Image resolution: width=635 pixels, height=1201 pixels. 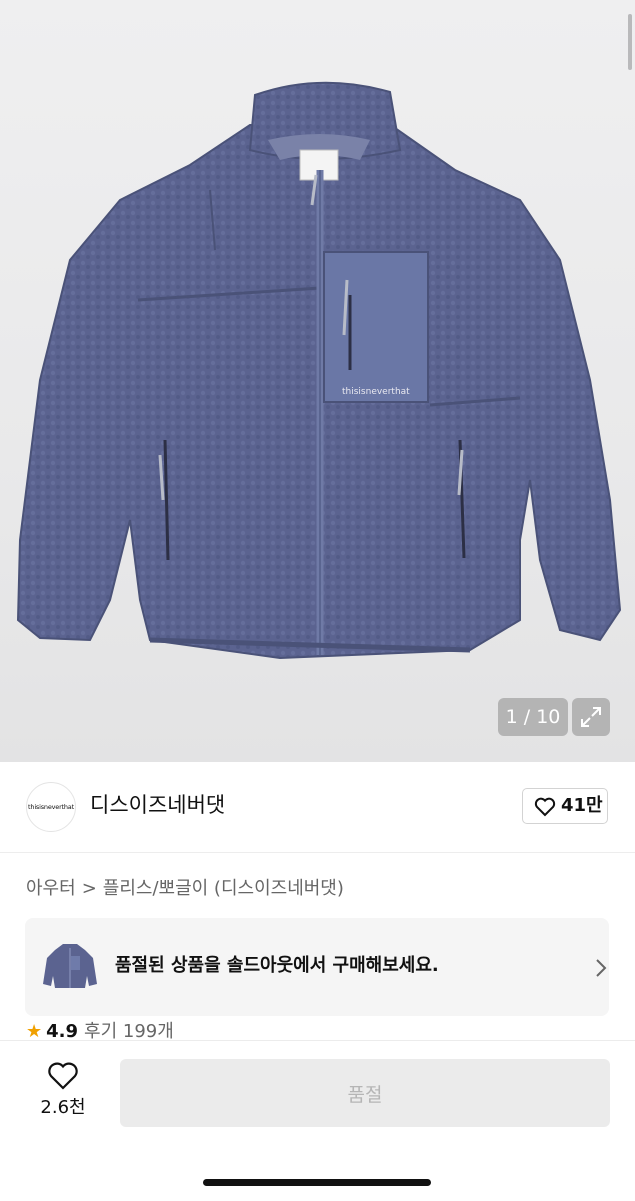 What do you see at coordinates (317, 1182) in the screenshot?
I see `home-indicator` at bounding box center [317, 1182].